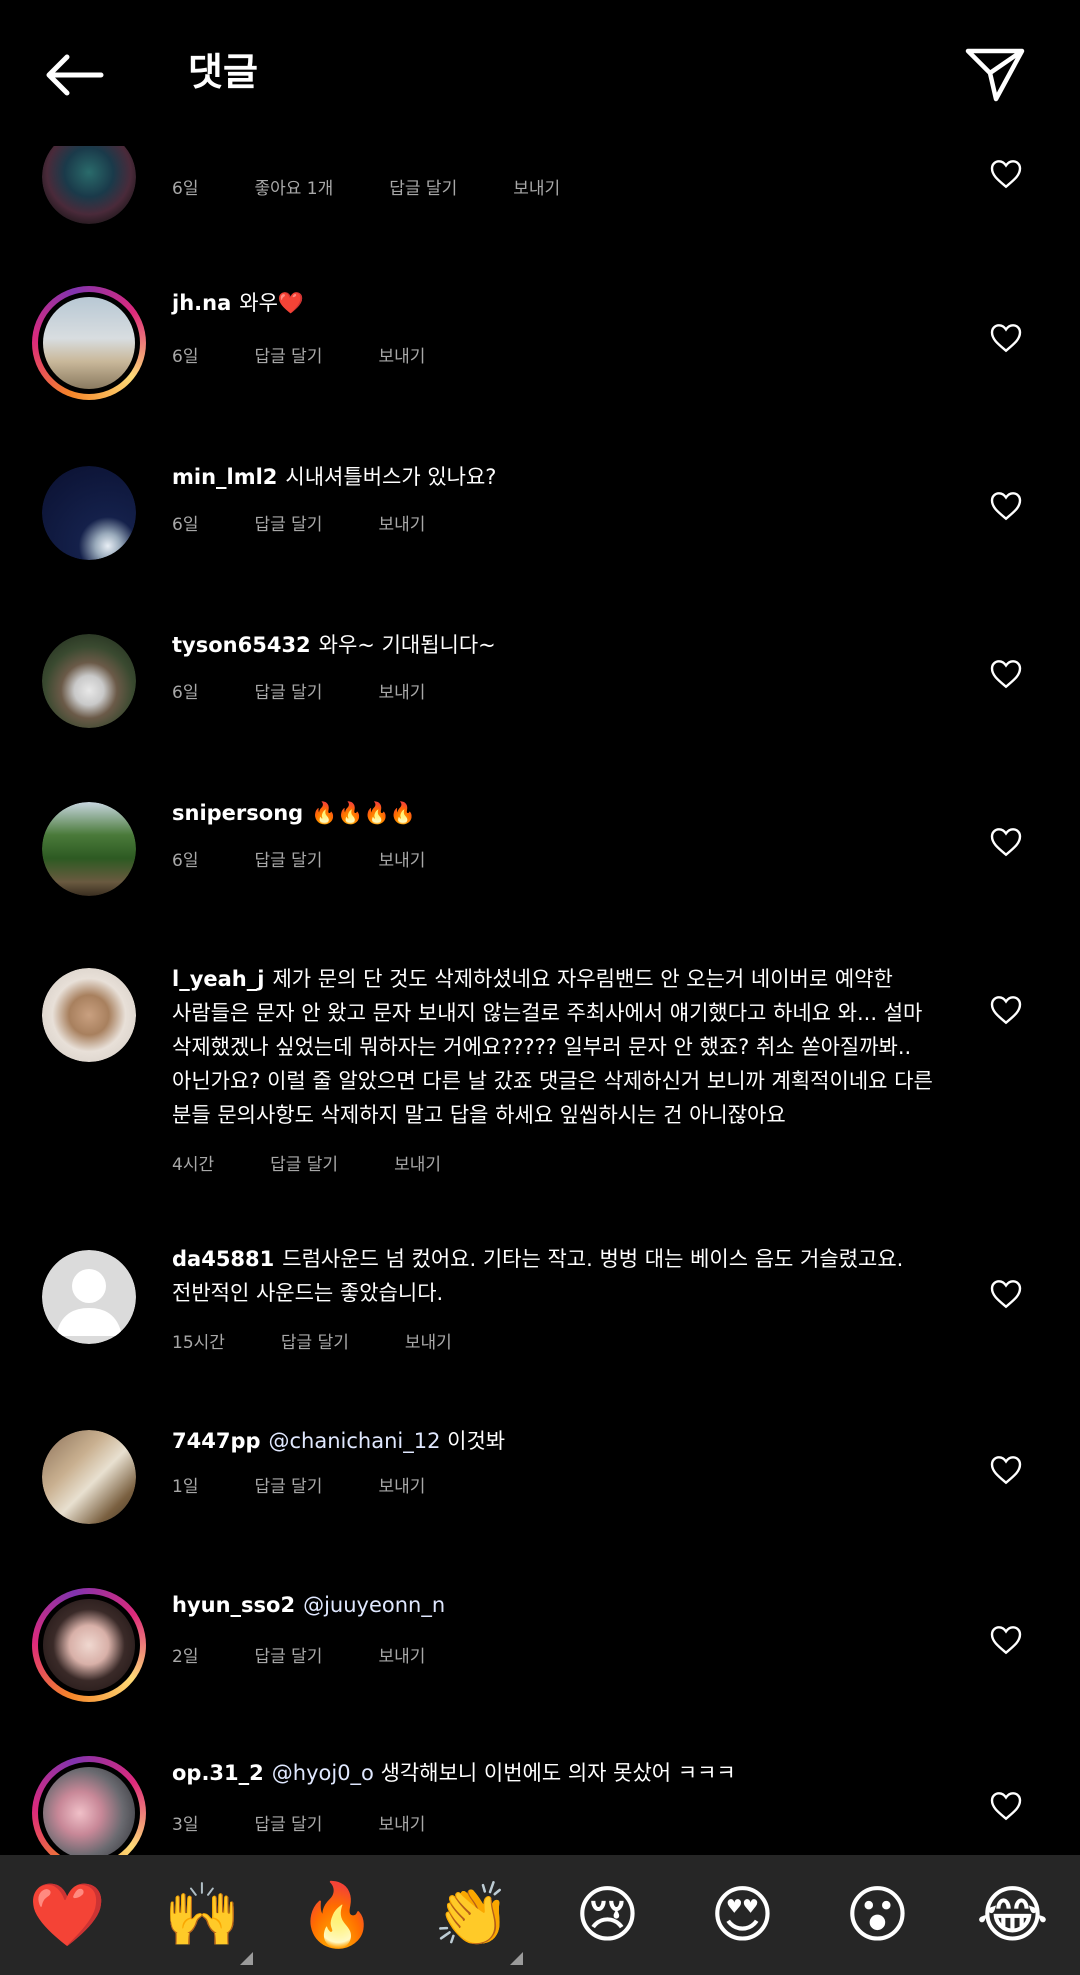  Describe the element at coordinates (558, 1773) in the screenshot. I see `comment-body: 생각해보니 이번에도 의자 못샀어 ㅋㅋㅋ` at that location.